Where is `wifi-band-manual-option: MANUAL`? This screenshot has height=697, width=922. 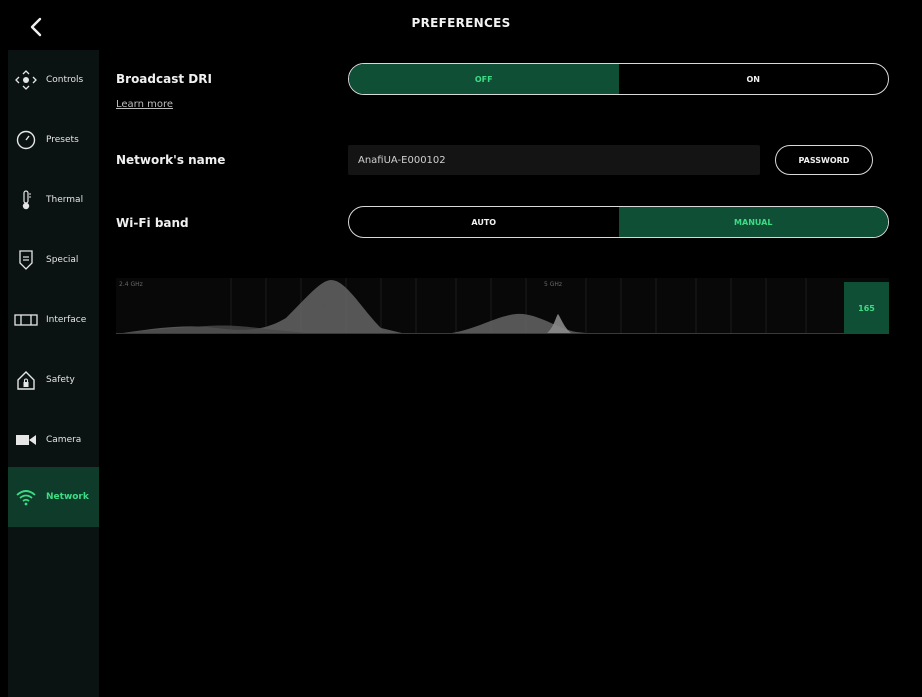
wifi-band-manual-option: MANUAL is located at coordinates (753, 222).